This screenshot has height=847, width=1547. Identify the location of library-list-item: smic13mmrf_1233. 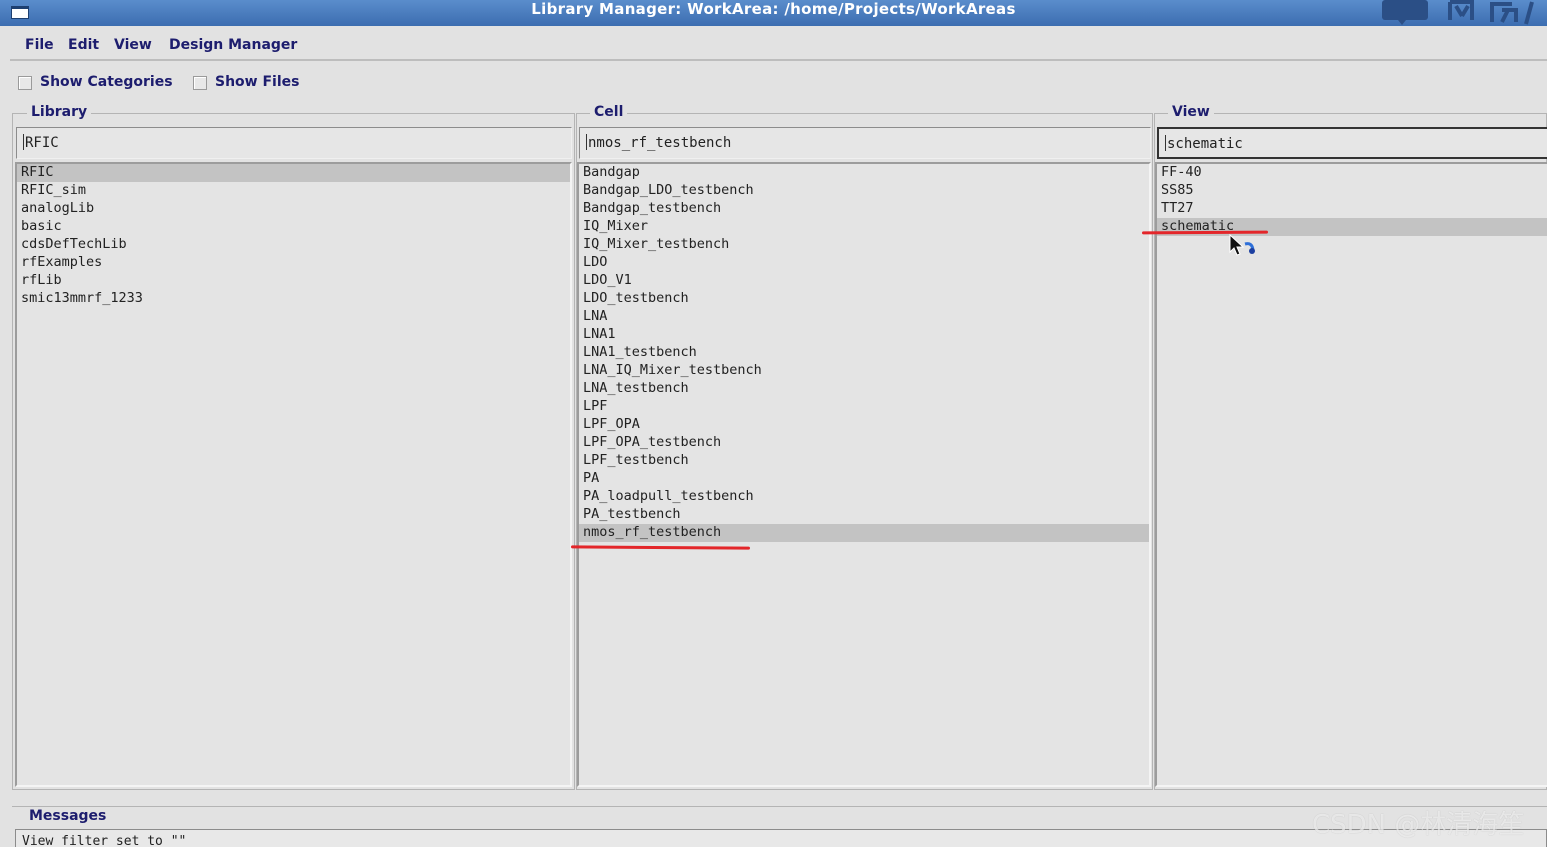
(293, 299).